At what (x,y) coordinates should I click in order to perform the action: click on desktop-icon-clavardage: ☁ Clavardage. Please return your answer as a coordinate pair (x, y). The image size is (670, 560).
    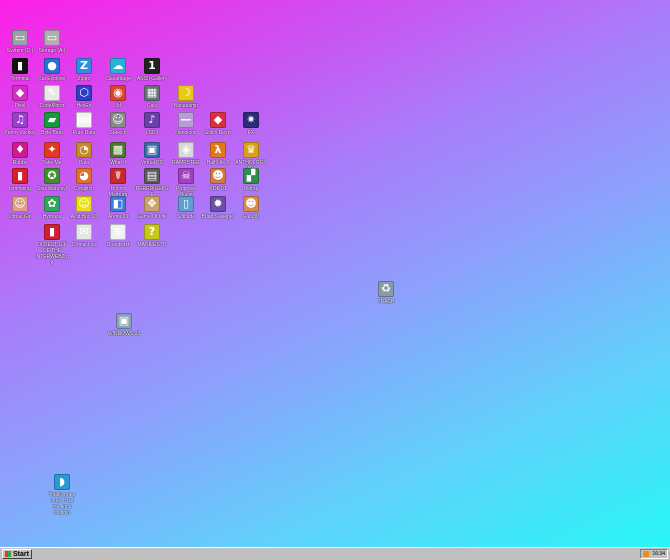
    Looking at the image, I should click on (118, 70).